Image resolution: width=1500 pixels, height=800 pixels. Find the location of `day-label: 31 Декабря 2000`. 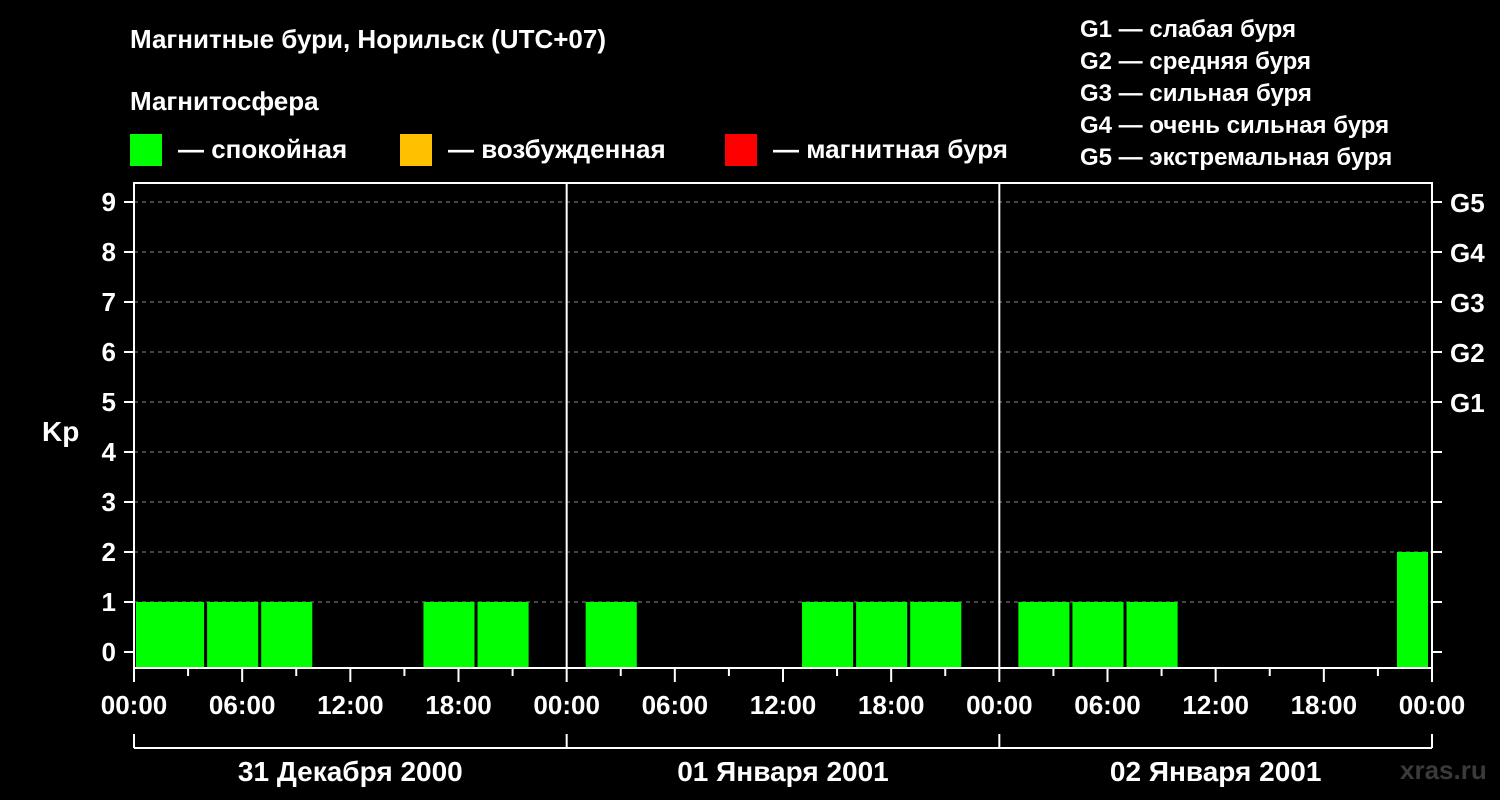

day-label: 31 Декабря 2000 is located at coordinates (350, 771).